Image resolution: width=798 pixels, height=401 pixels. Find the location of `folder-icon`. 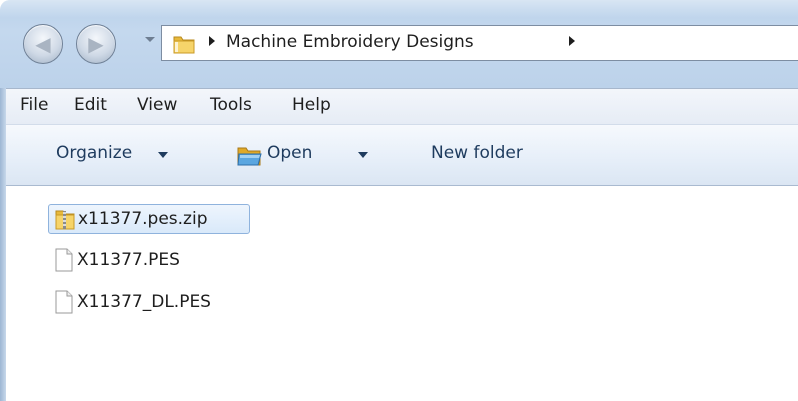

folder-icon is located at coordinates (184, 45).